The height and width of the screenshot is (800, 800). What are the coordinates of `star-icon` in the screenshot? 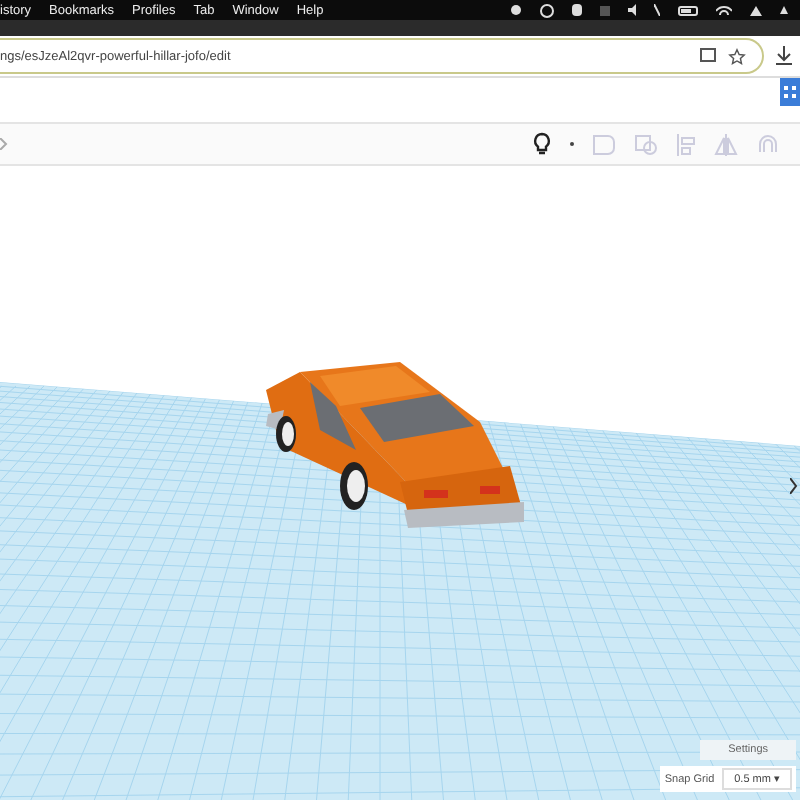 It's located at (737, 56).